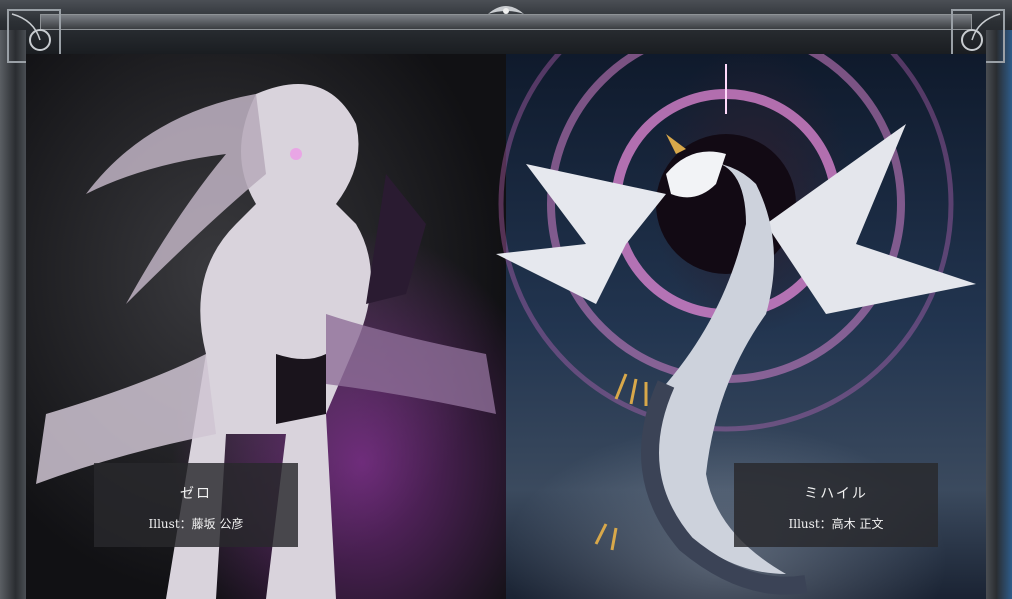 This screenshot has width=1012, height=599. I want to click on character-caption: ゼロ Illust：藤坂 公彦, so click(196, 505).